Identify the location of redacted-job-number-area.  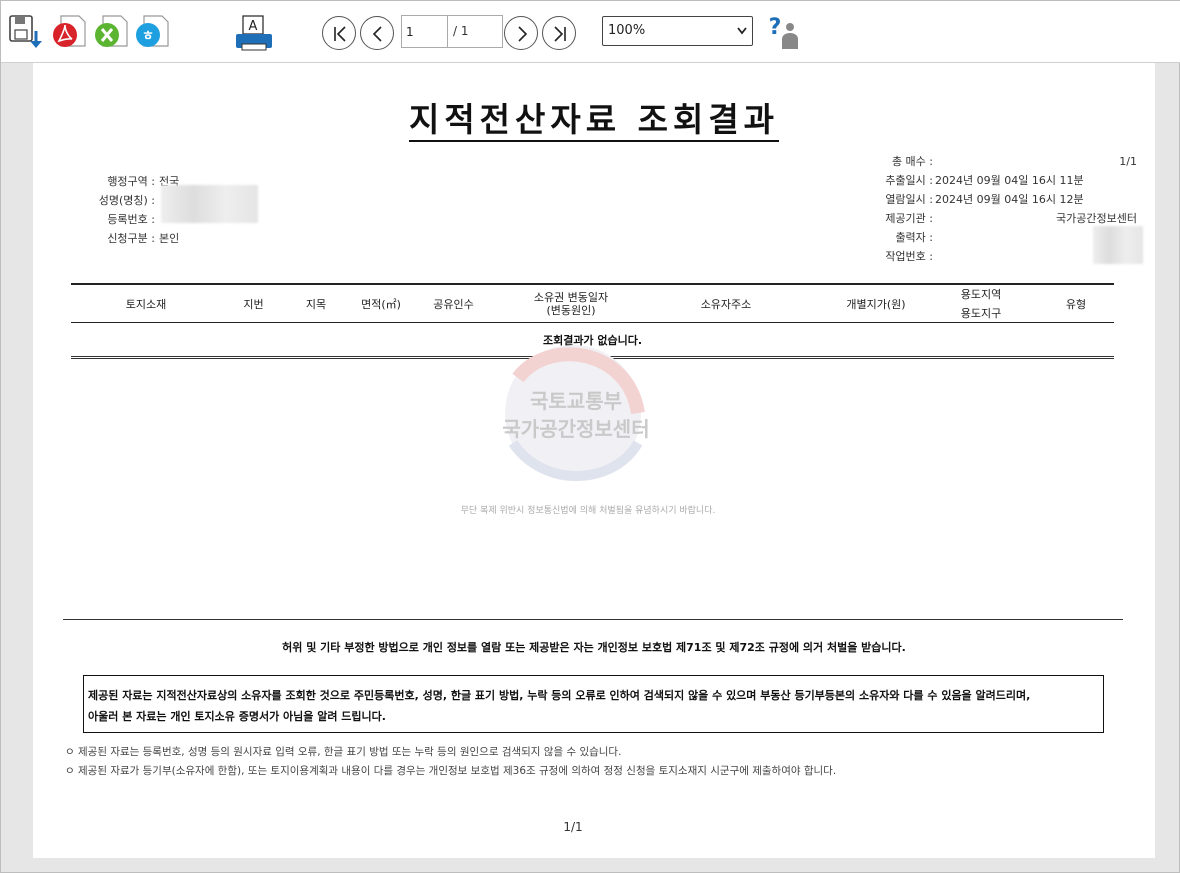
(1118, 245).